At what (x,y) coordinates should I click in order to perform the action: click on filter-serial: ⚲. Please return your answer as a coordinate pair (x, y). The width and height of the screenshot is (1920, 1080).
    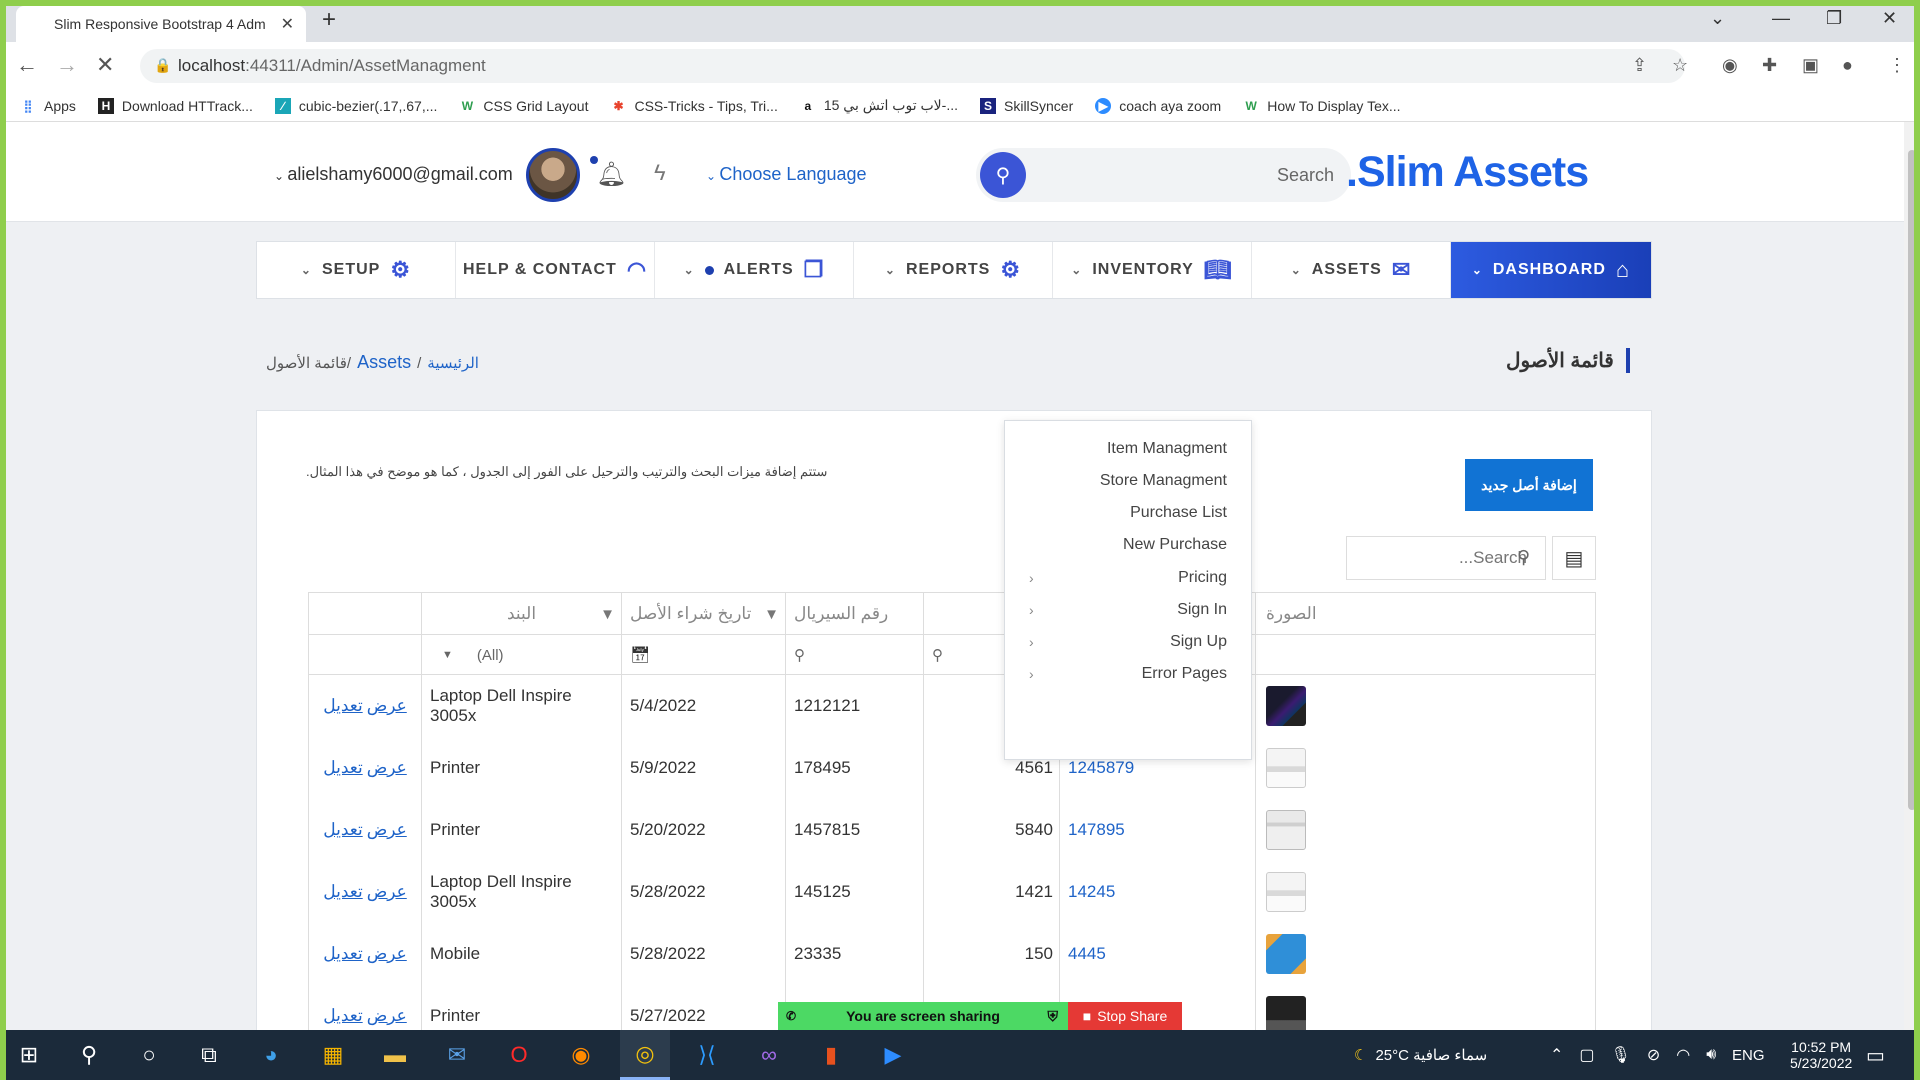
    Looking at the image, I should click on (854, 655).